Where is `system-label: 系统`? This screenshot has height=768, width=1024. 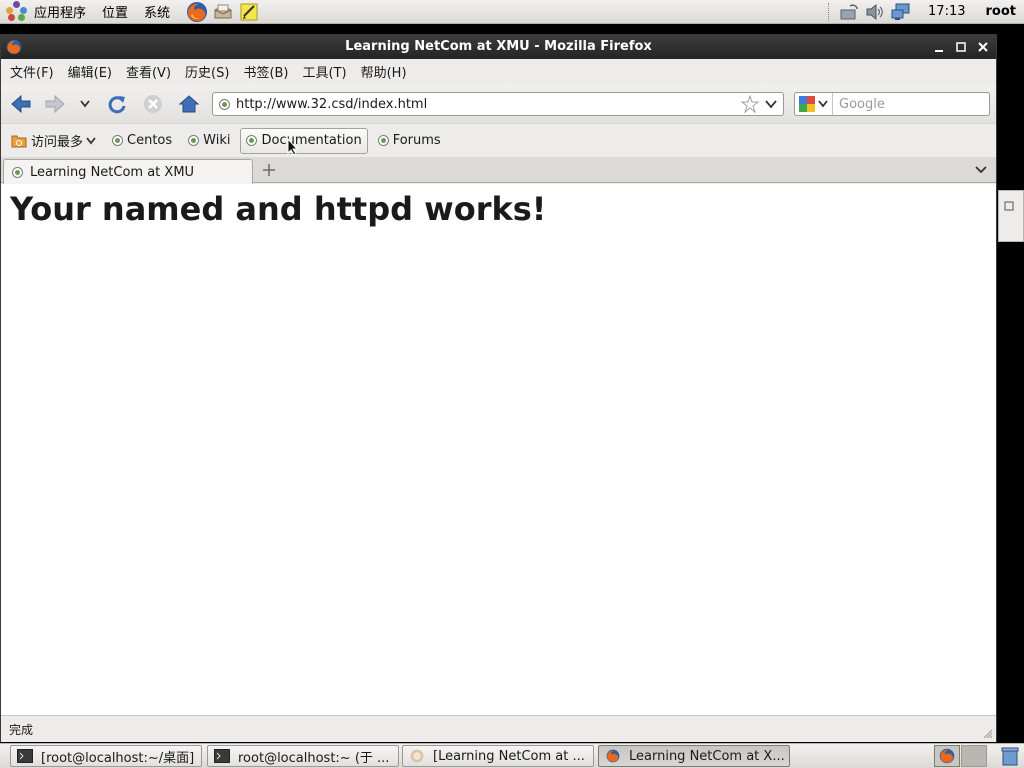
system-label: 系统 is located at coordinates (157, 13).